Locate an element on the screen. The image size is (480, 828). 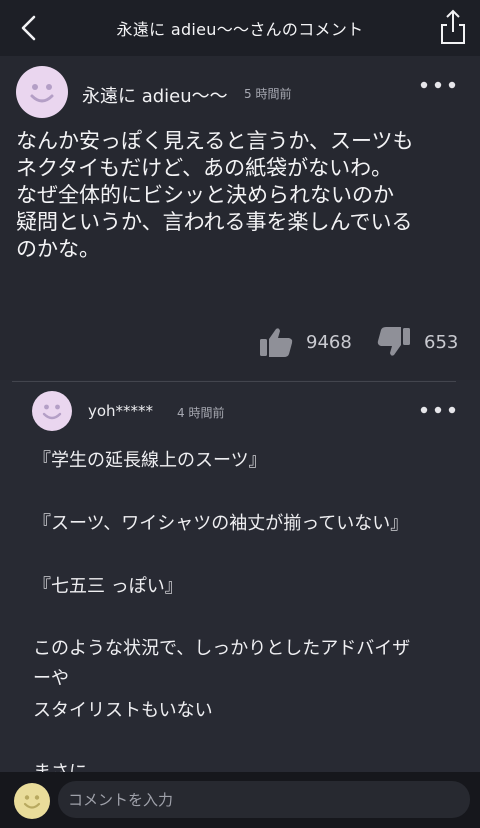
reply-author: yoh***** is located at coordinates (120, 411).